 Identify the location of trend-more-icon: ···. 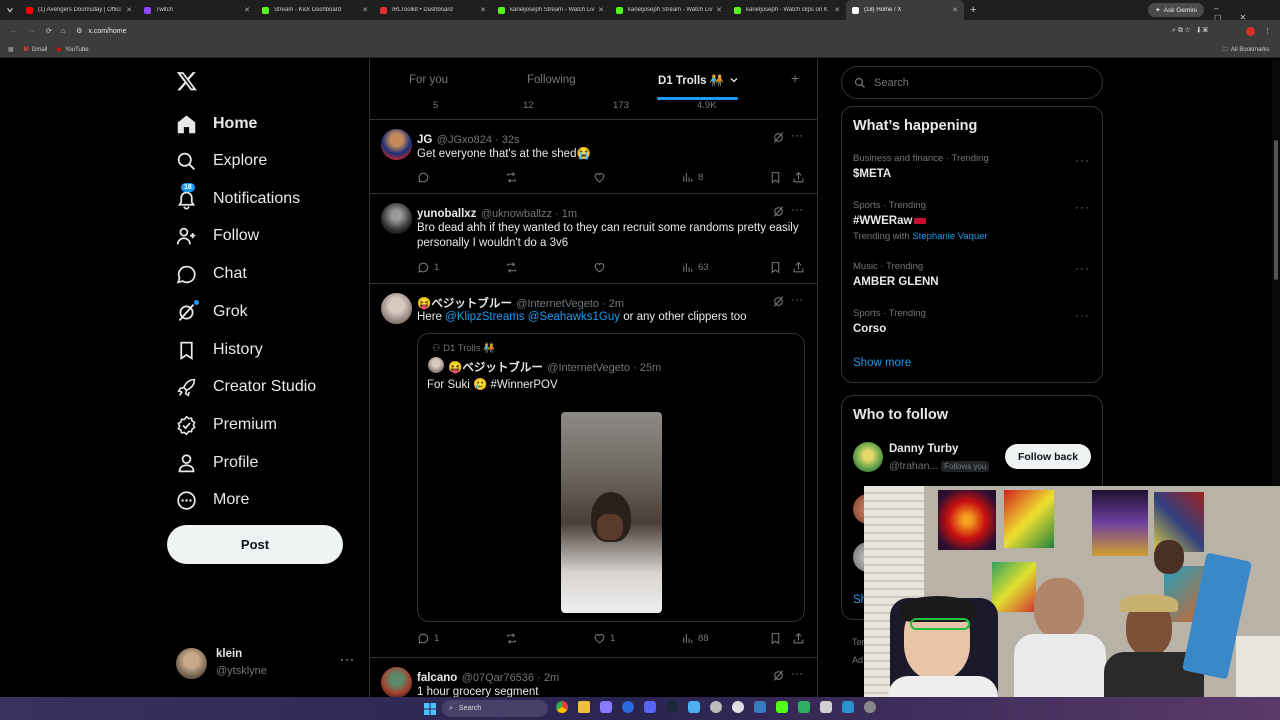
(1082, 207).